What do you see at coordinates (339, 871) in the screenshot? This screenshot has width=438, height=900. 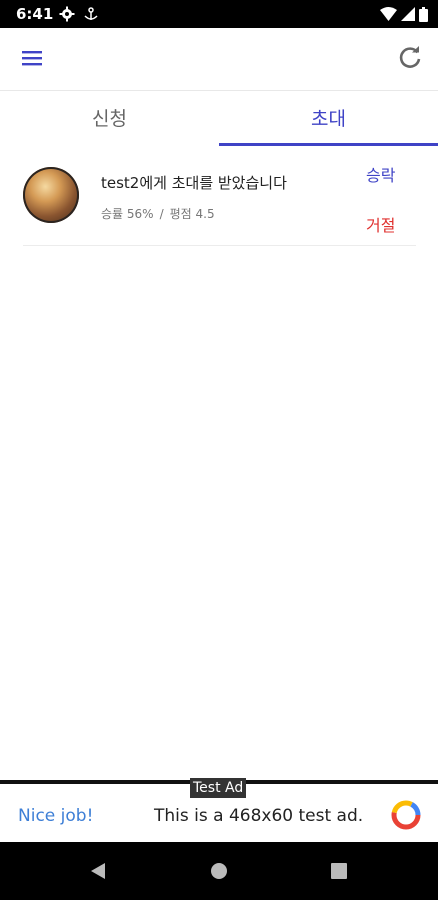 I see `recents-icon` at bounding box center [339, 871].